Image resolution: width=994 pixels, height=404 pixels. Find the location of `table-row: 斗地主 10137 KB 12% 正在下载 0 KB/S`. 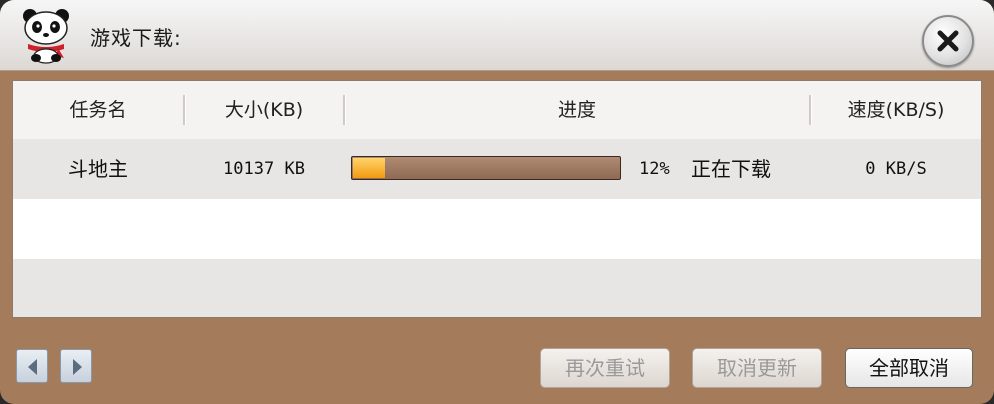

table-row: 斗地主 10137 KB 12% 正在下载 0 KB/S is located at coordinates (497, 169).